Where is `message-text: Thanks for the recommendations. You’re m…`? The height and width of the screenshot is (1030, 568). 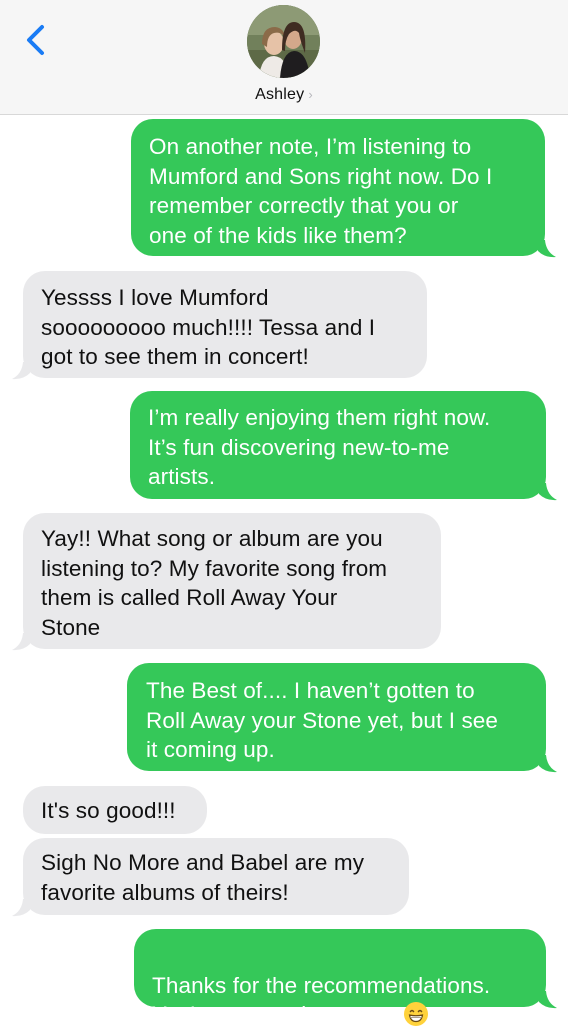
message-text: Thanks for the recommendations. You’re m… is located at coordinates (321, 1000).